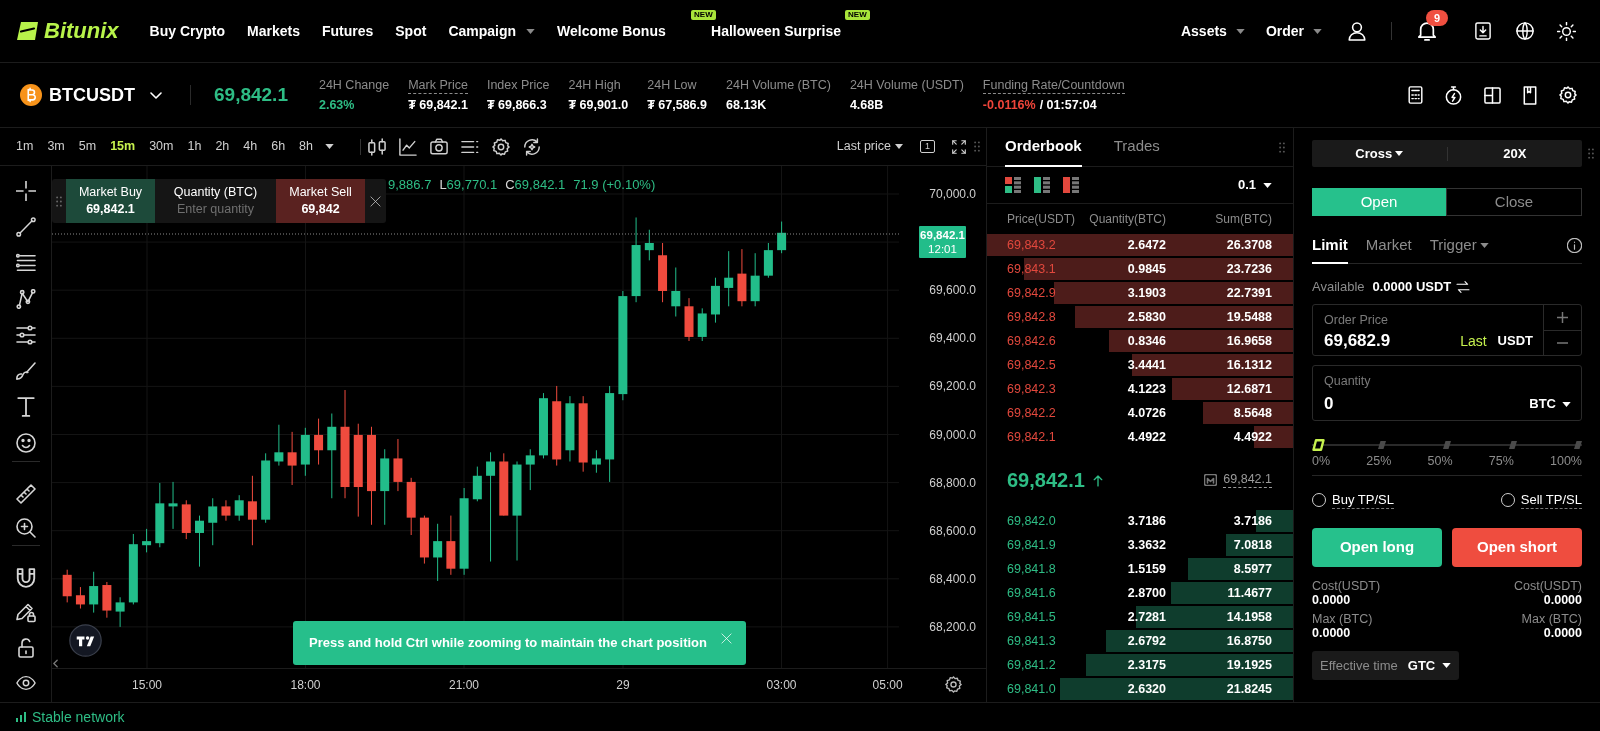  What do you see at coordinates (1136, 147) in the screenshot?
I see `orderbook-tab: Trades` at bounding box center [1136, 147].